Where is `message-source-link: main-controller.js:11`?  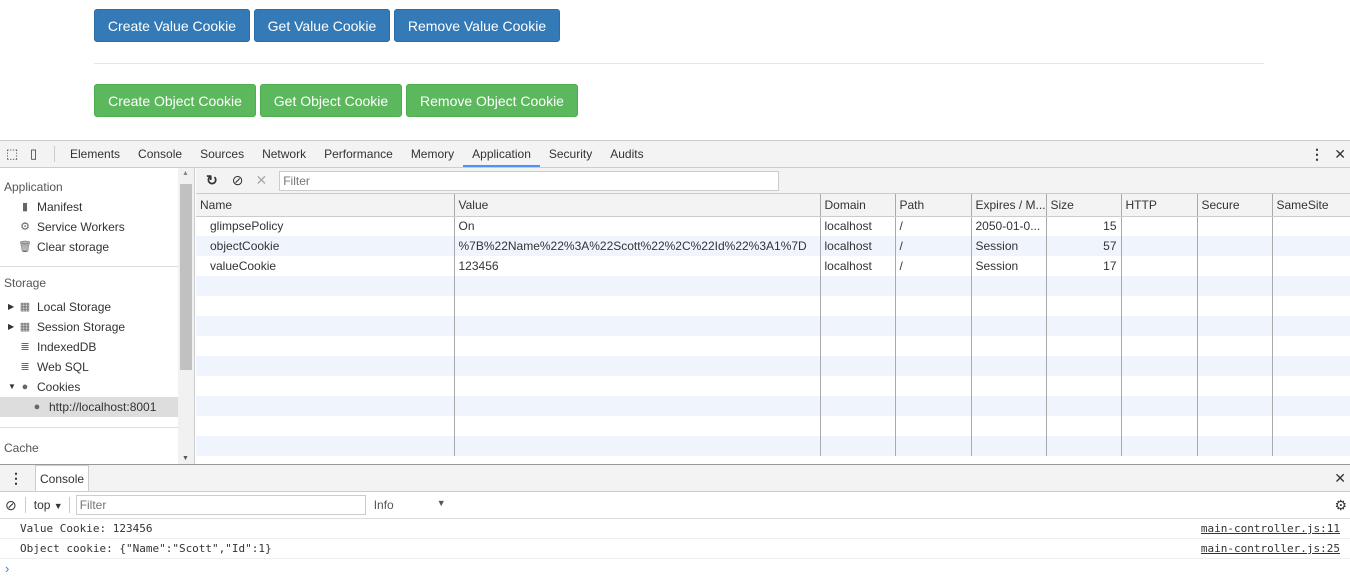
message-source-link: main-controller.js:11 is located at coordinates (1270, 529).